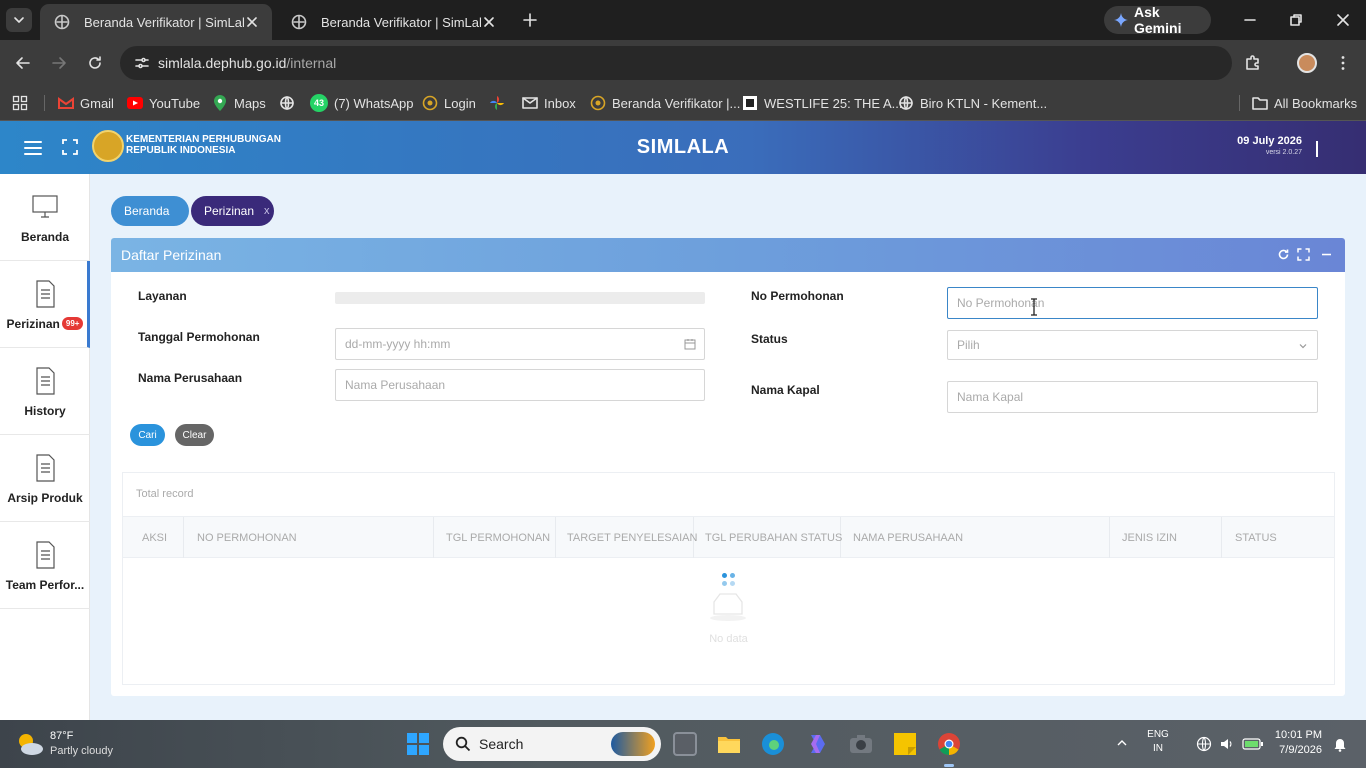 The height and width of the screenshot is (768, 1366). Describe the element at coordinates (69, 744) in the screenshot. I see `weather-widget: 87°F Partly cloudy` at that location.